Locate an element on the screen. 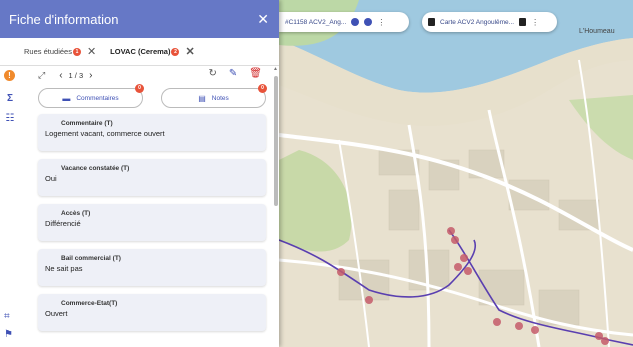  pager-text: 1 / 3 is located at coordinates (76, 75).